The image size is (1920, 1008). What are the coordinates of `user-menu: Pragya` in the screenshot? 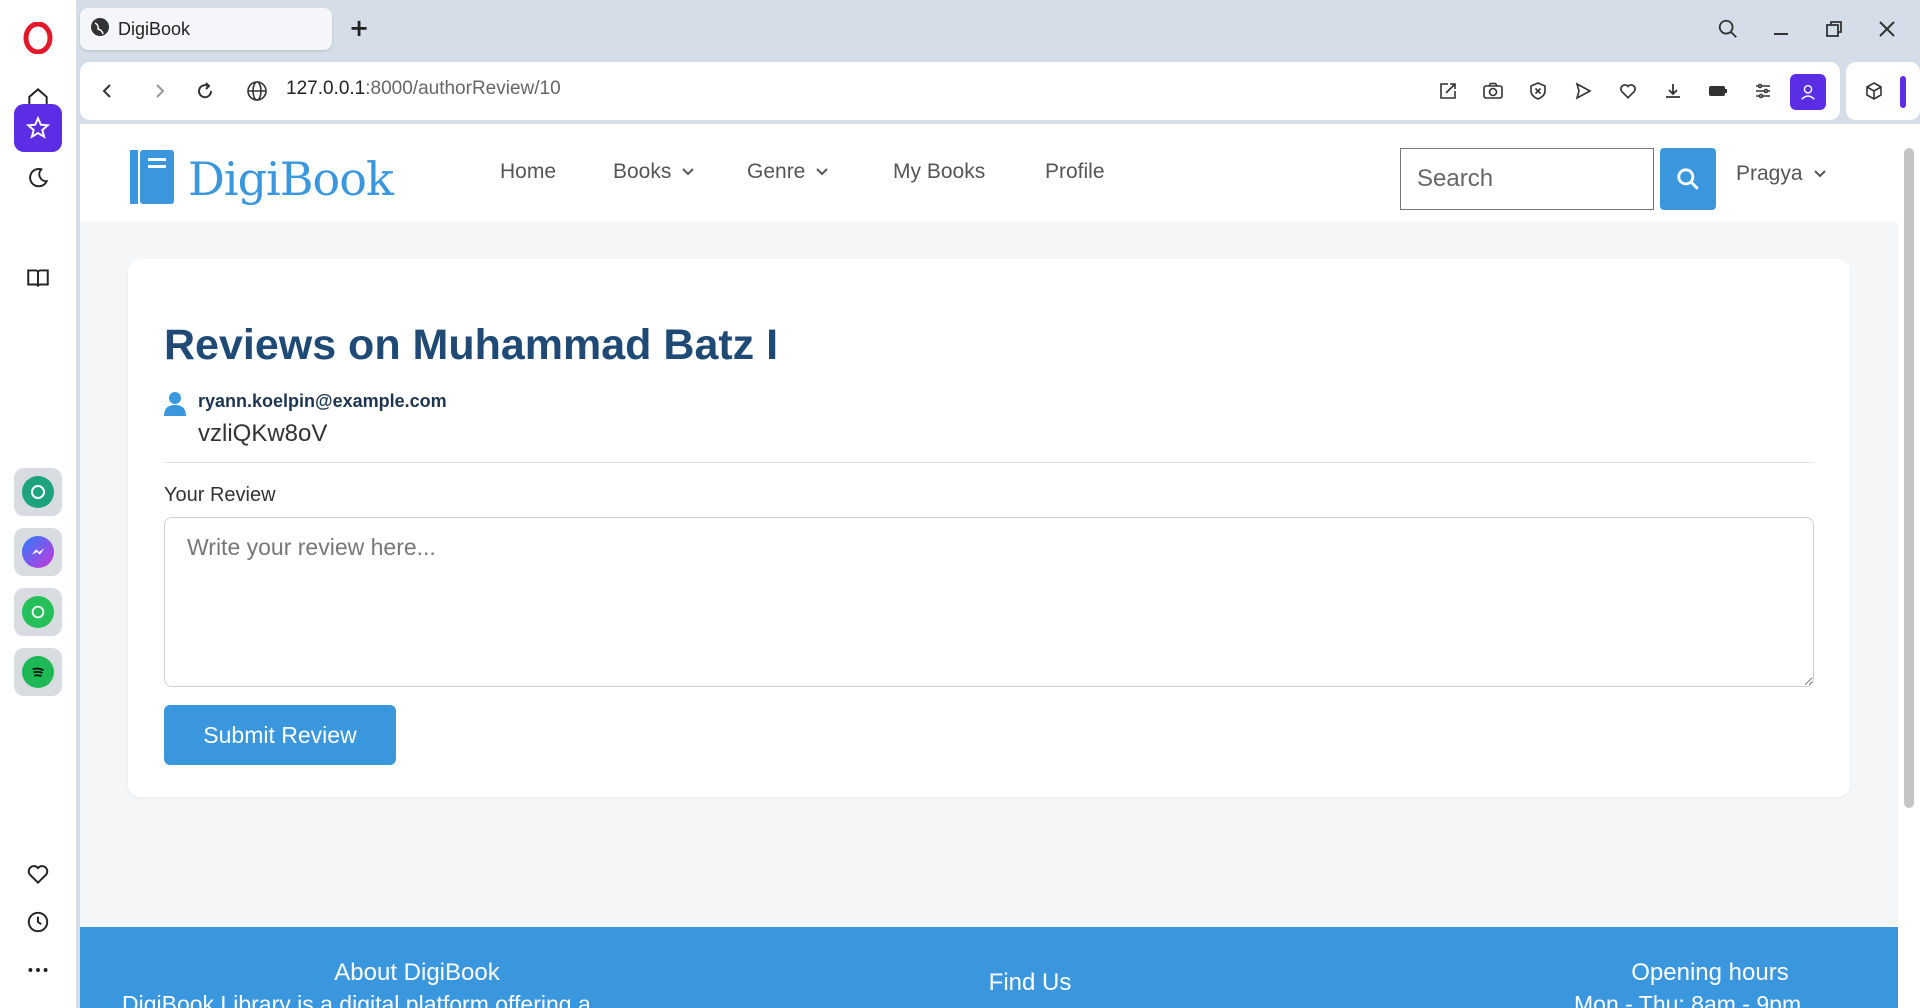 It's located at (1781, 174).